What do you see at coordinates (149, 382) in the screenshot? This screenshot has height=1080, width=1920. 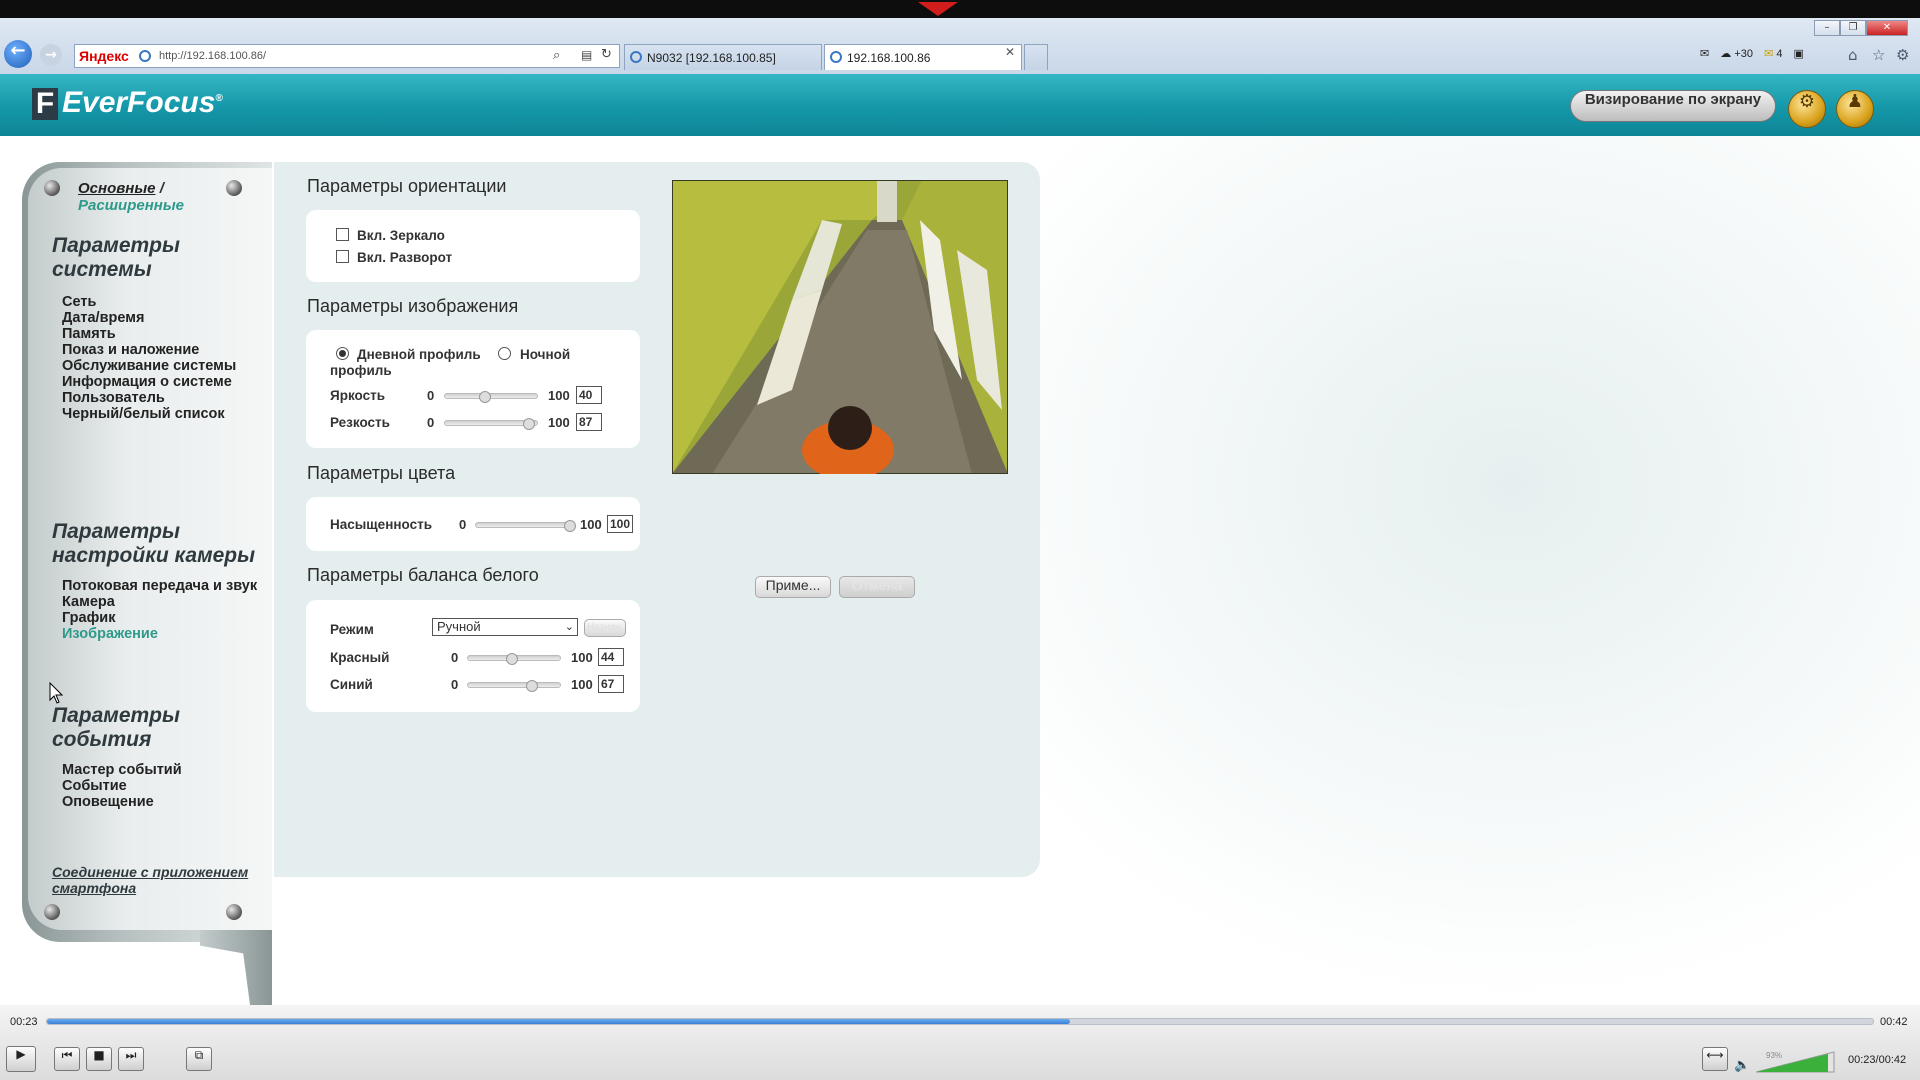 I see `menu-item-system-info: Информация о системе` at bounding box center [149, 382].